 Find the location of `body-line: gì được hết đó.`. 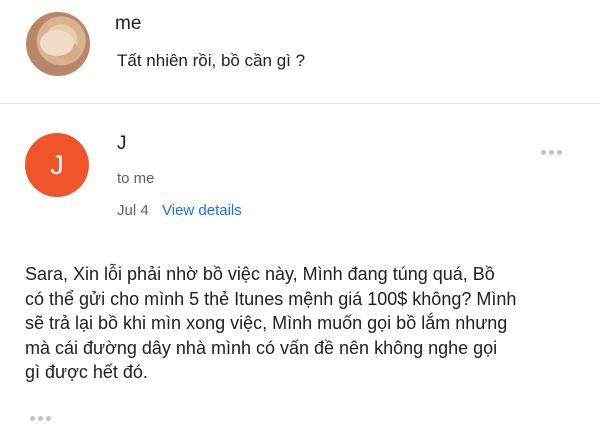

body-line: gì được hết đó. is located at coordinates (86, 372).